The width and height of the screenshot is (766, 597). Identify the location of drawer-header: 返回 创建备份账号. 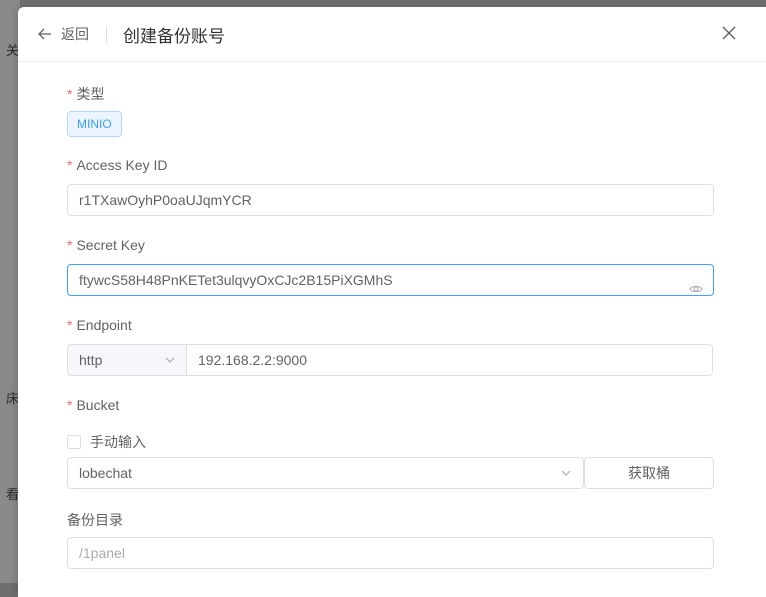
(392, 34).